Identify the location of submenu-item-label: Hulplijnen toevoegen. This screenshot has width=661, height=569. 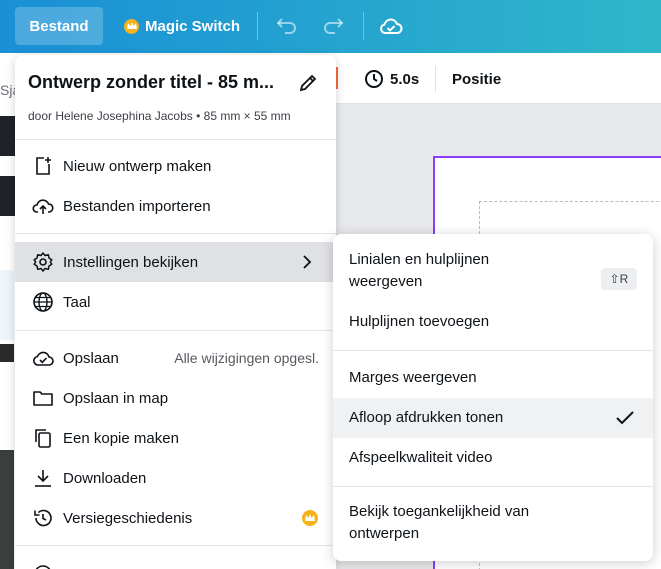
(419, 321).